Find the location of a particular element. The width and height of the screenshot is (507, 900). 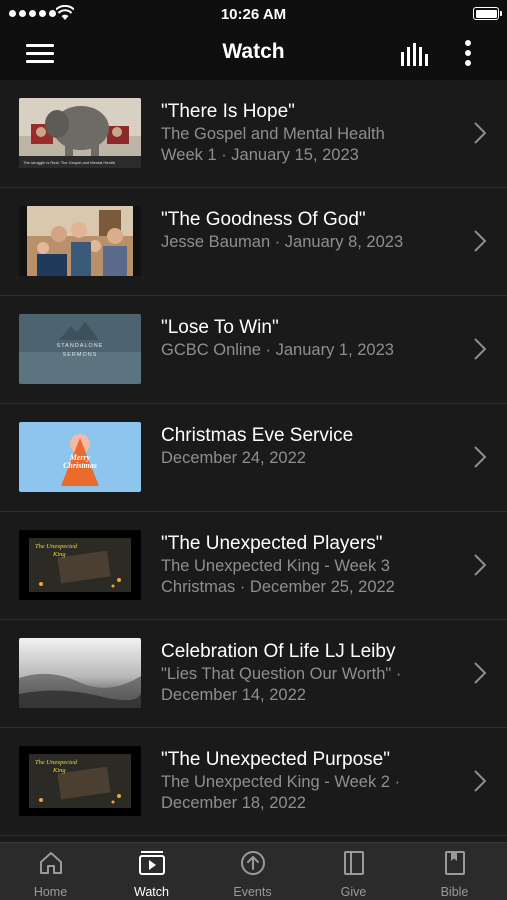

tab-home: Home is located at coordinates (50, 871).